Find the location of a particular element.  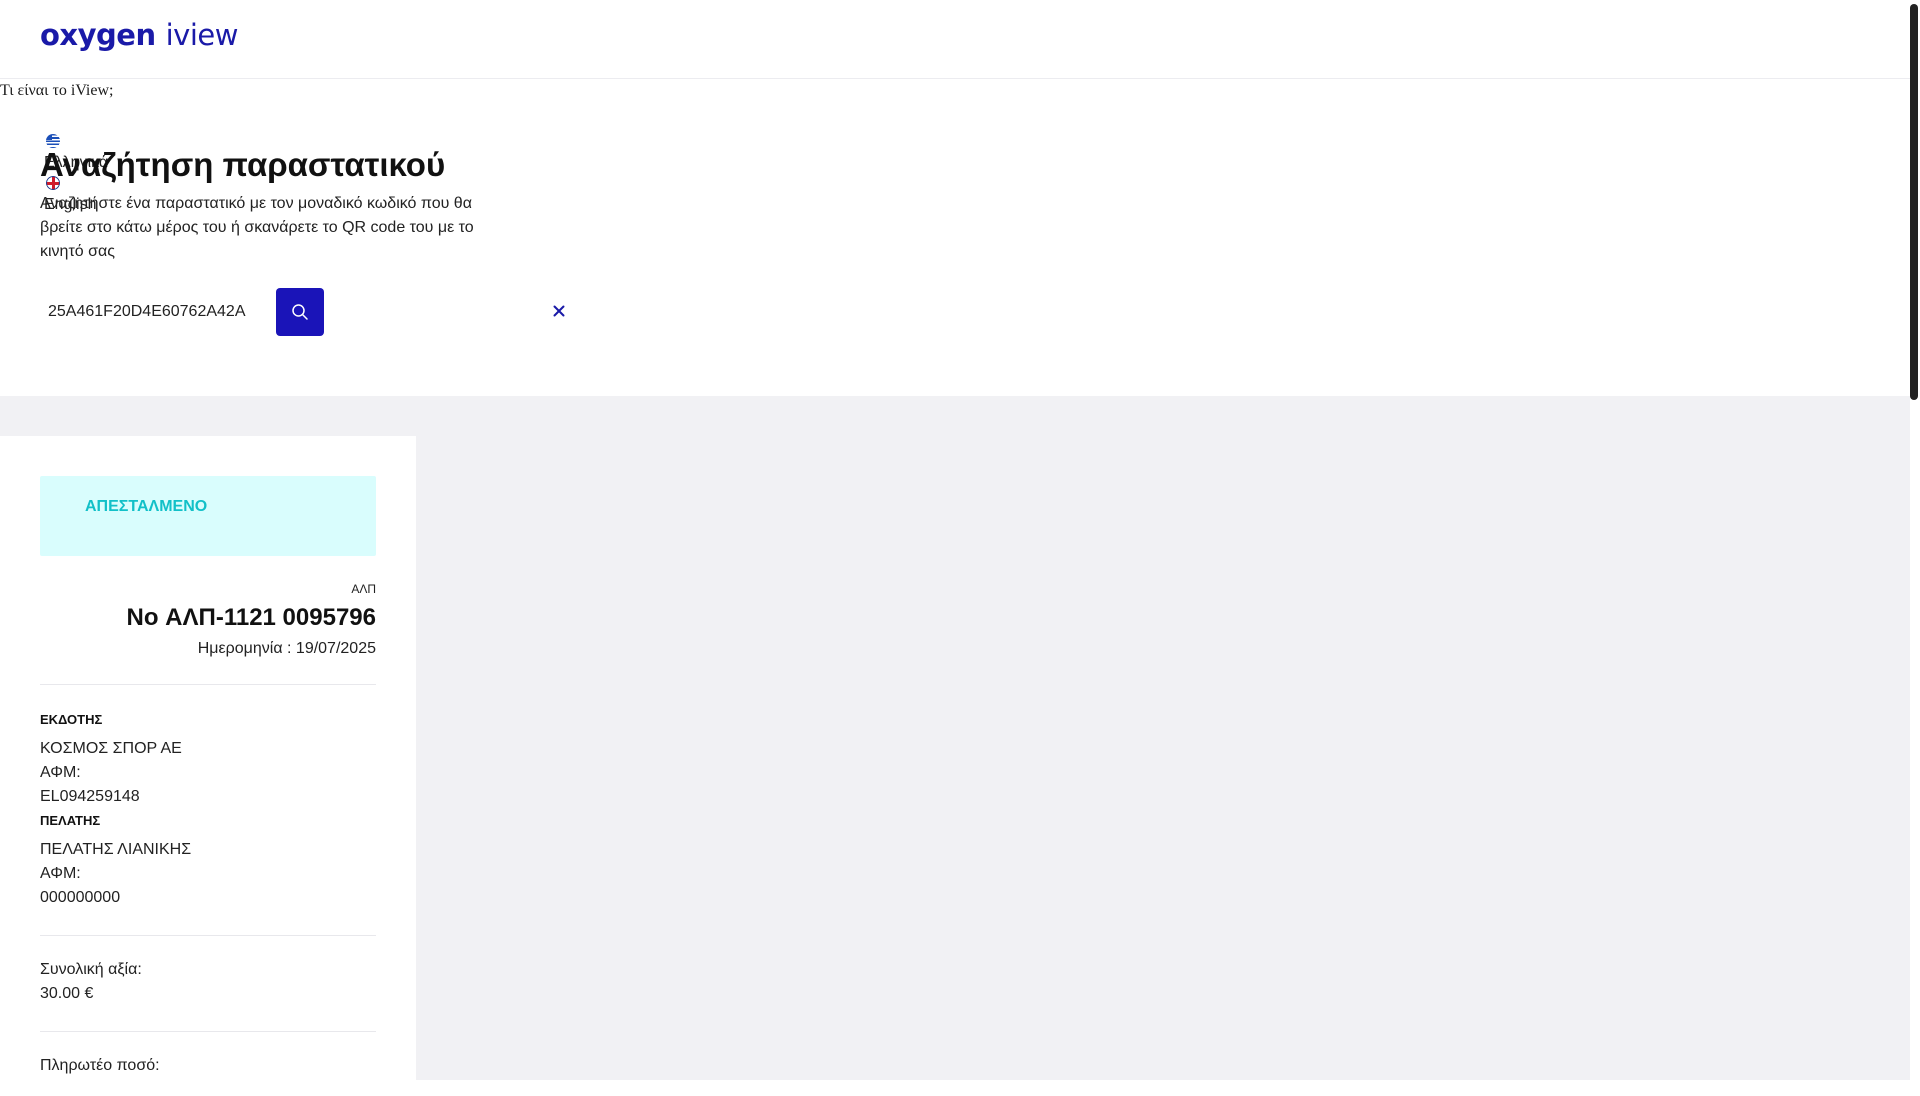

oxygen-iview-logo: oxygen iview is located at coordinates (139, 38).